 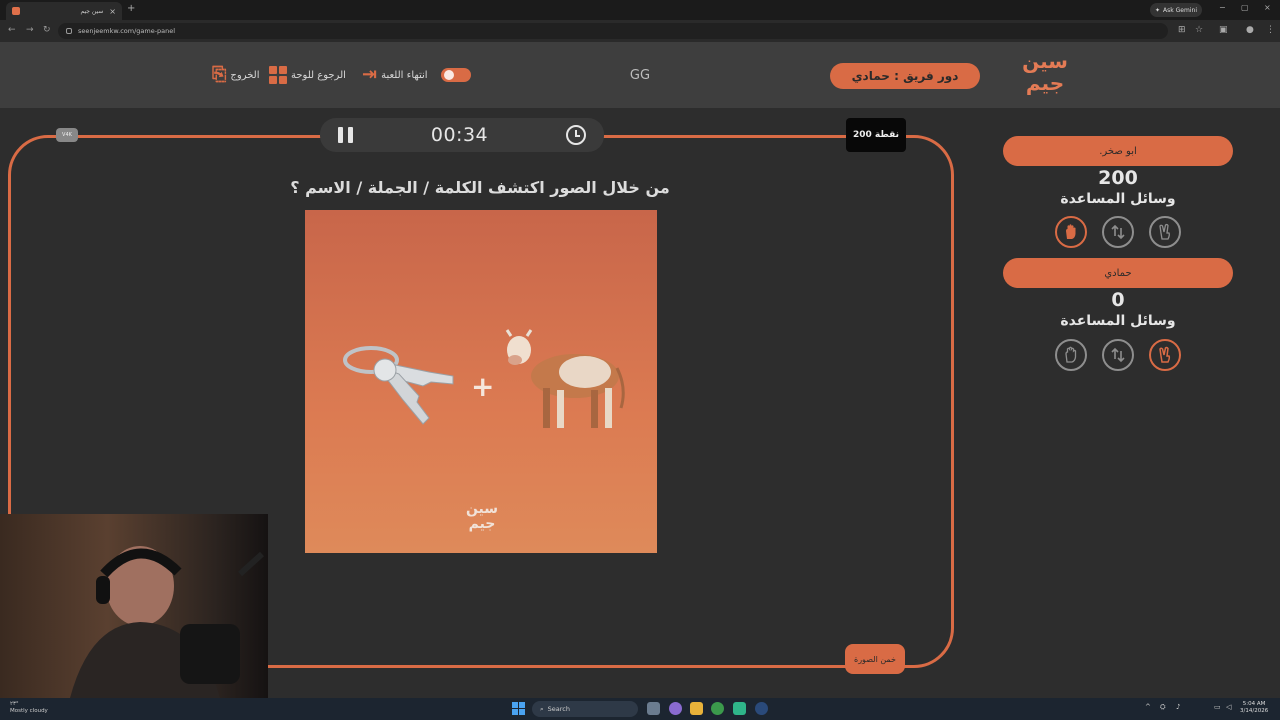 What do you see at coordinates (245, 75) in the screenshot?
I see `exit-label: الخروج` at bounding box center [245, 75].